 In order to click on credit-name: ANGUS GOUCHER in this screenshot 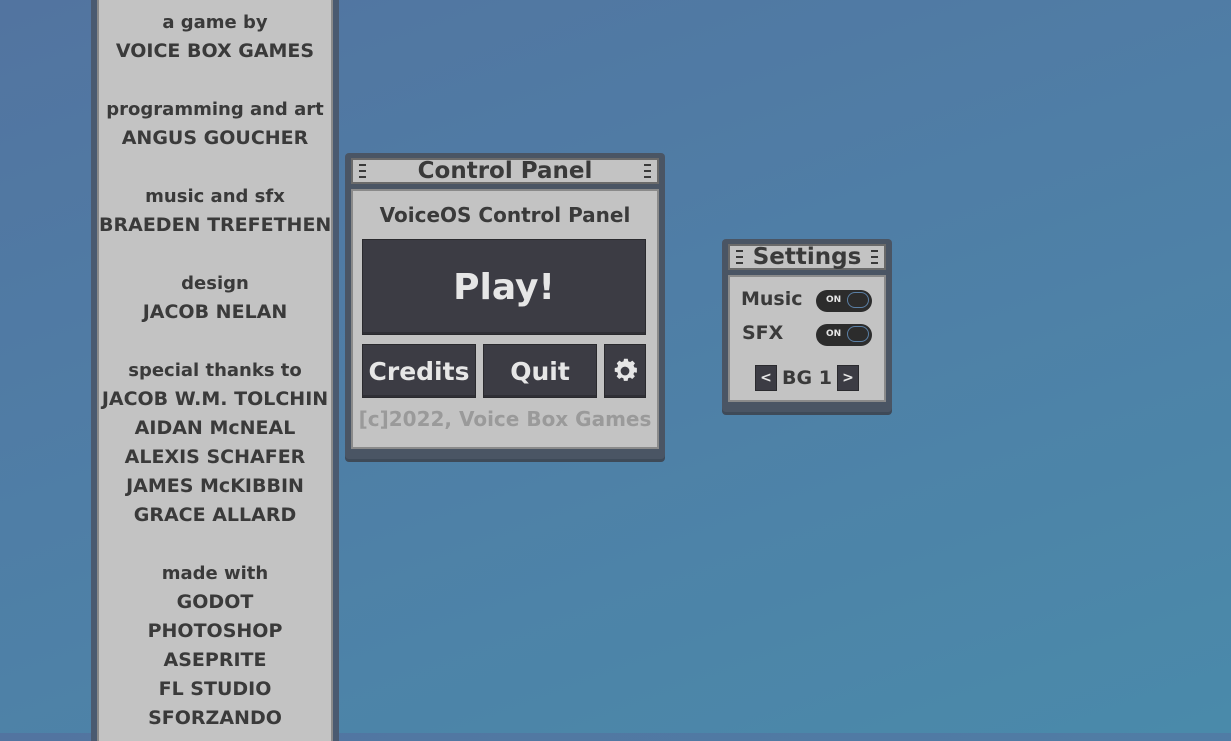, I will do `click(215, 138)`.